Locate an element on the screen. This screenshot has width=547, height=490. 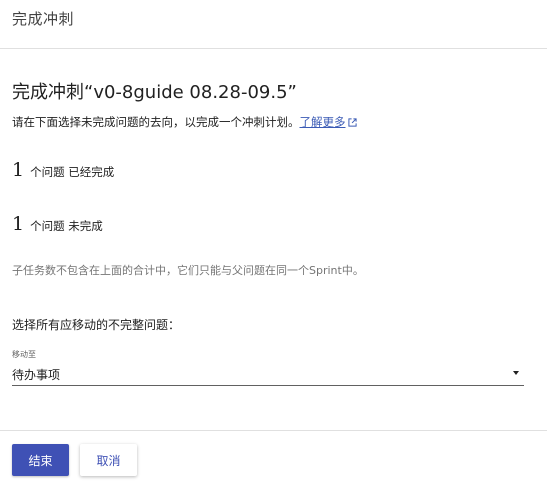
completed-count: 1 is located at coordinates (18, 170).